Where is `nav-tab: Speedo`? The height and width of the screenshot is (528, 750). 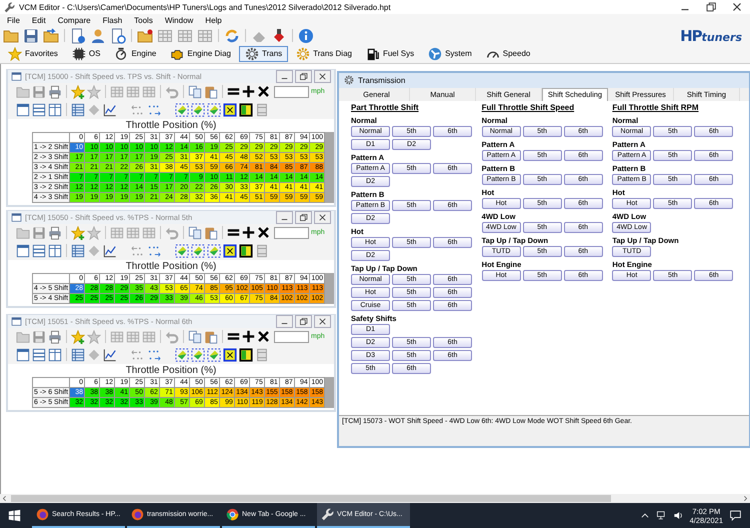 nav-tab: Speedo is located at coordinates (508, 54).